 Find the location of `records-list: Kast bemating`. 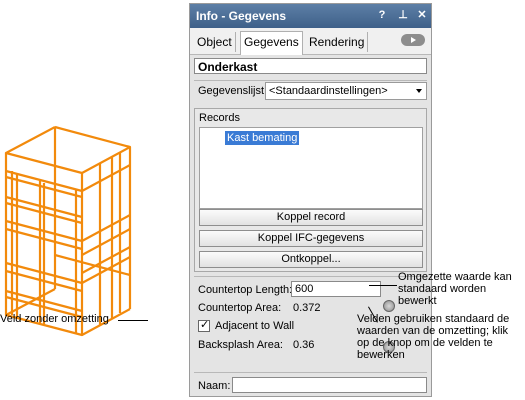

records-list: Kast bemating is located at coordinates (311, 168).